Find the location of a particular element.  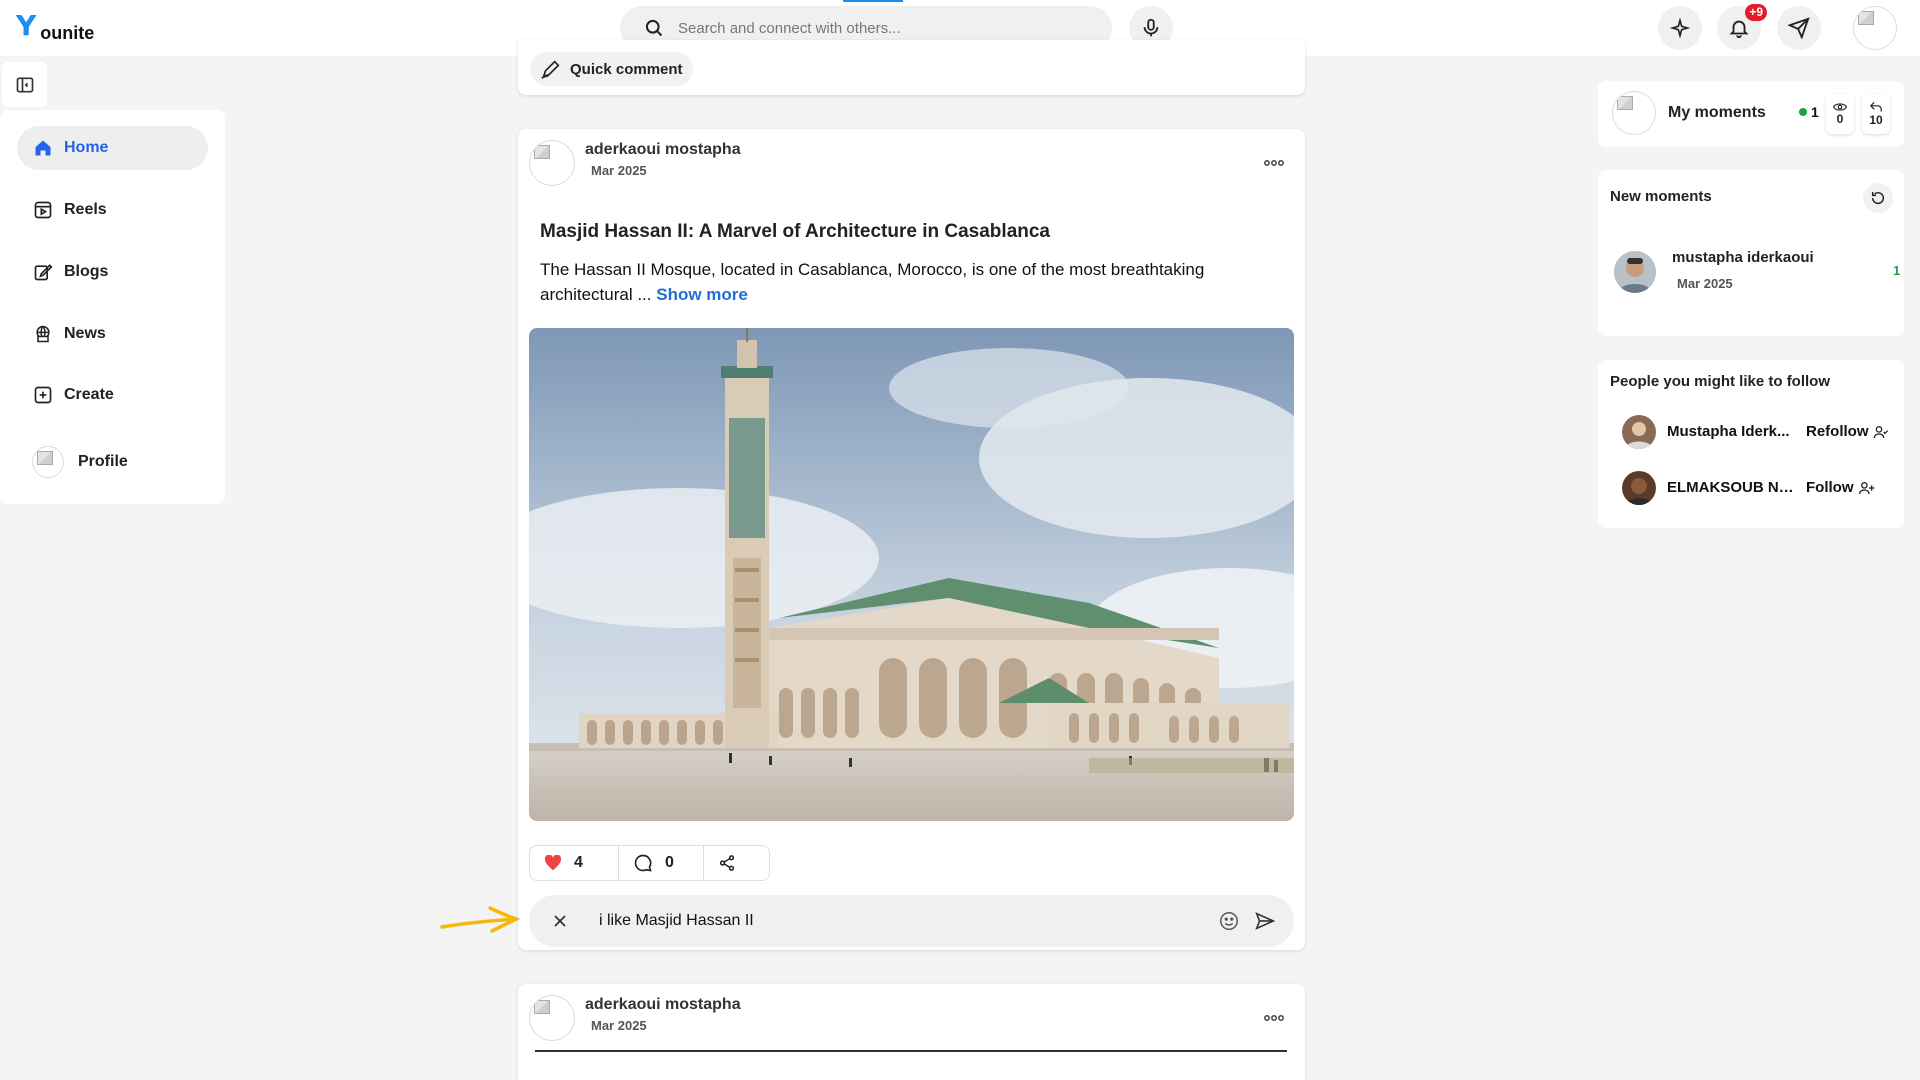

news-icon is located at coordinates (43, 334).